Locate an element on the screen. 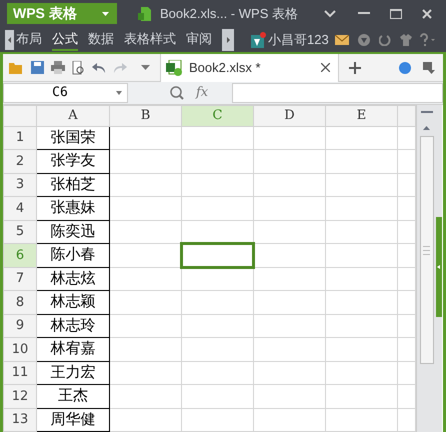 The width and height of the screenshot is (446, 432). ribbon-tab: 审阅 is located at coordinates (199, 39).